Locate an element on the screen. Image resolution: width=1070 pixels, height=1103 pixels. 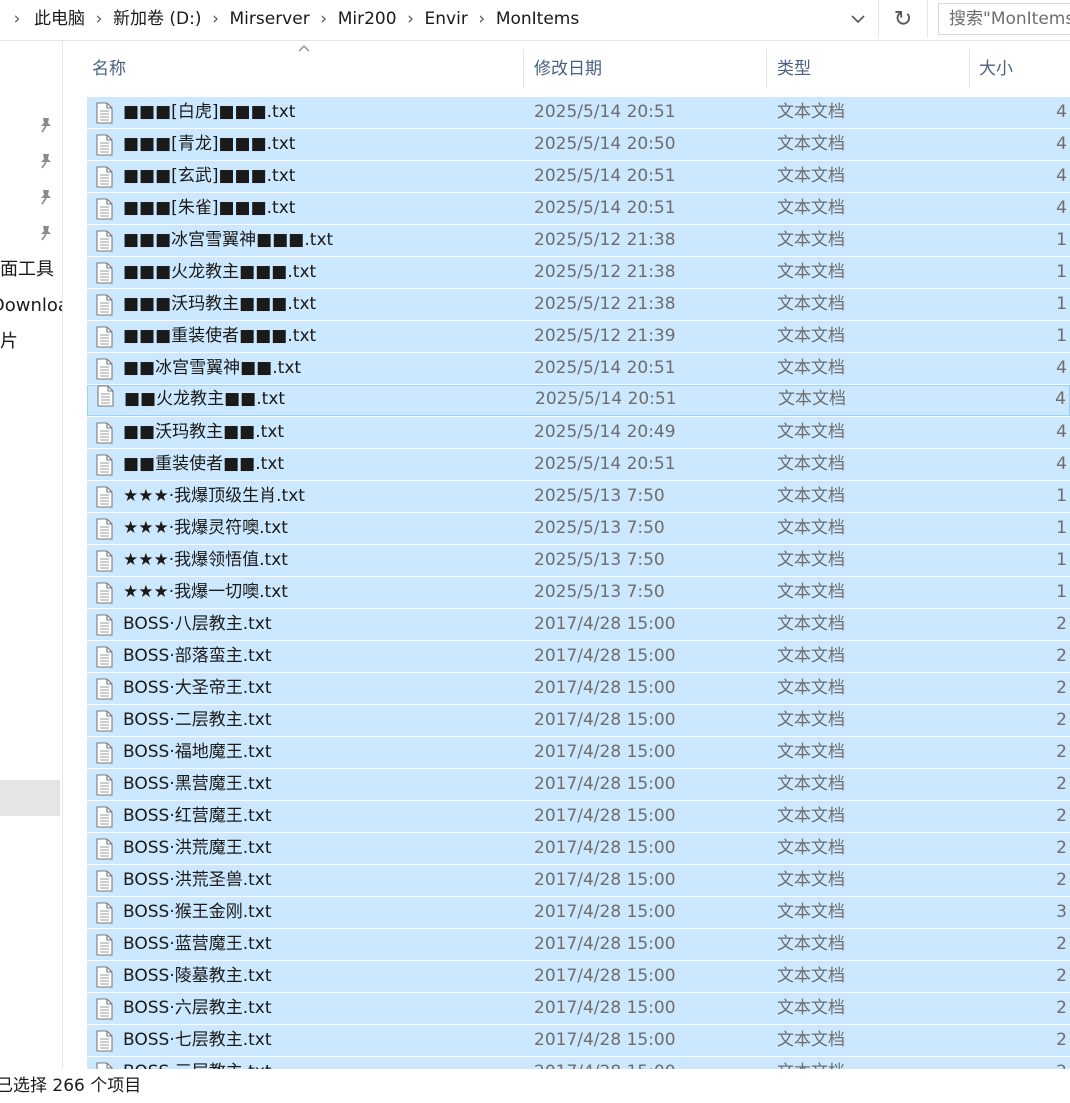
breadcrumb-item: 新加卷 (D:) is located at coordinates (157, 19).